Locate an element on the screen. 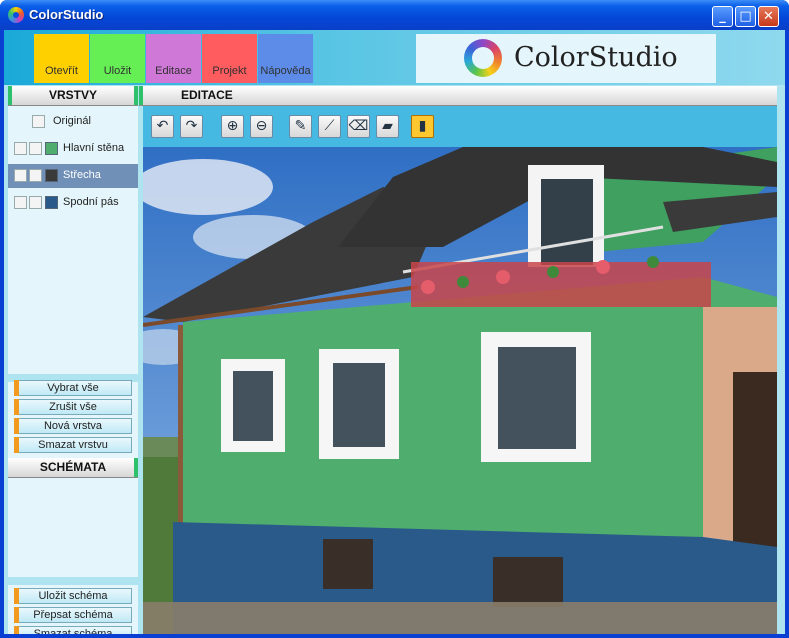 The width and height of the screenshot is (789, 638). tab-open: Otevřít is located at coordinates (61, 58).